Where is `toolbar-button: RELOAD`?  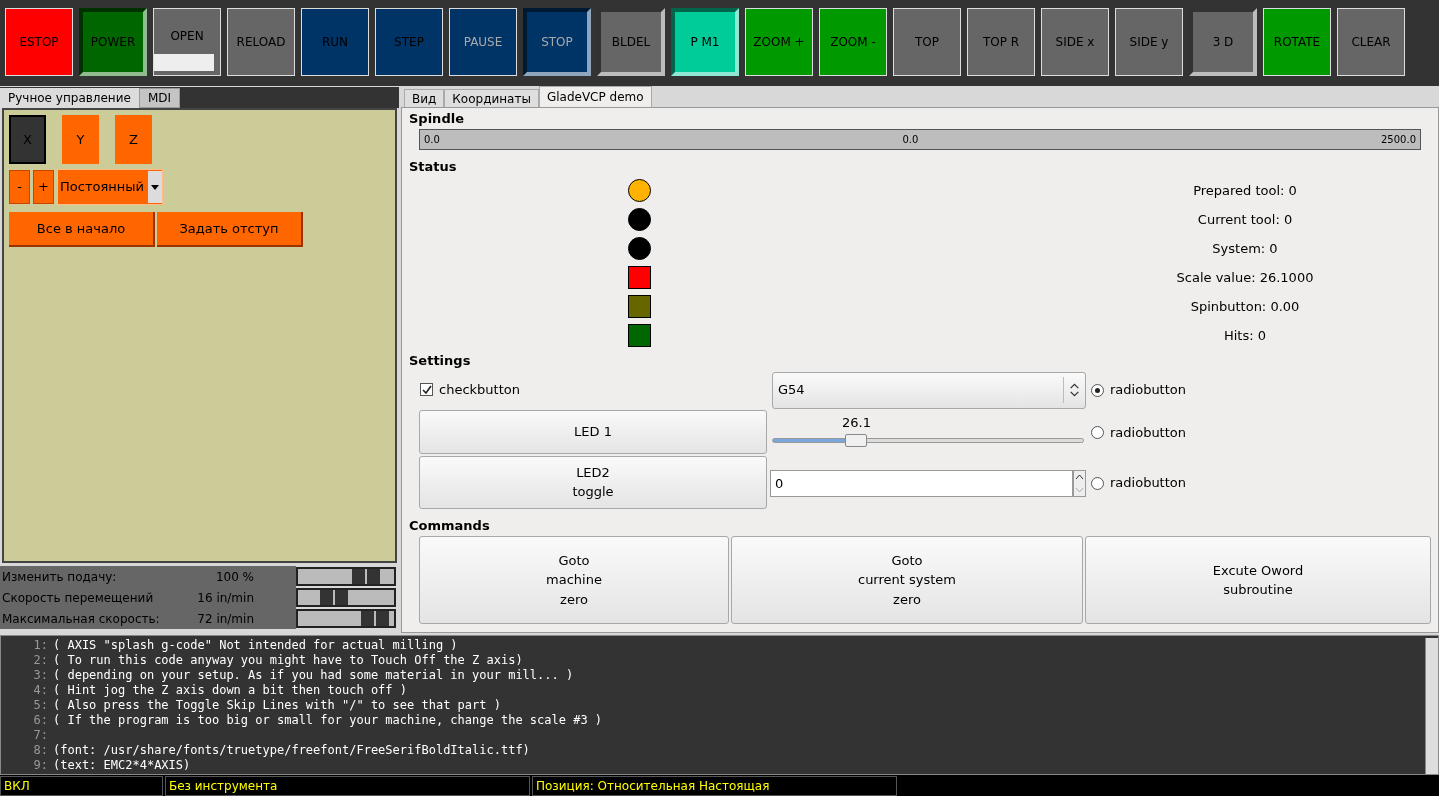
toolbar-button: RELOAD is located at coordinates (261, 42).